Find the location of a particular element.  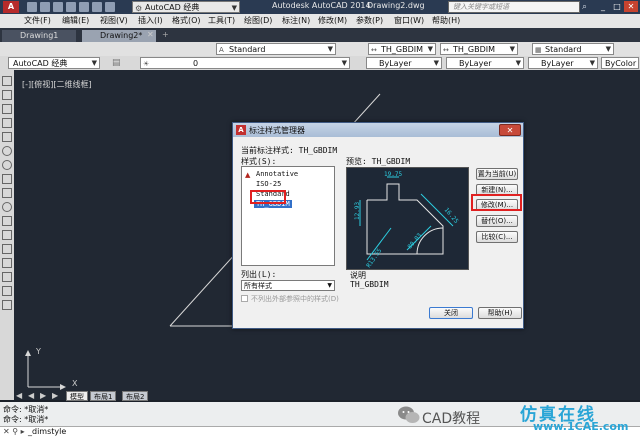

workspace-label: AutoCAD 经典 is located at coordinates (172, 7).